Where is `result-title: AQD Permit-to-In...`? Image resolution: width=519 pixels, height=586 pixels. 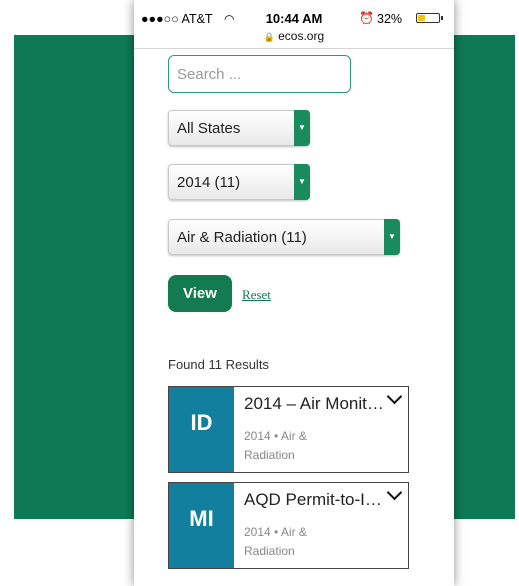
result-title: AQD Permit-to-In... is located at coordinates (314, 499).